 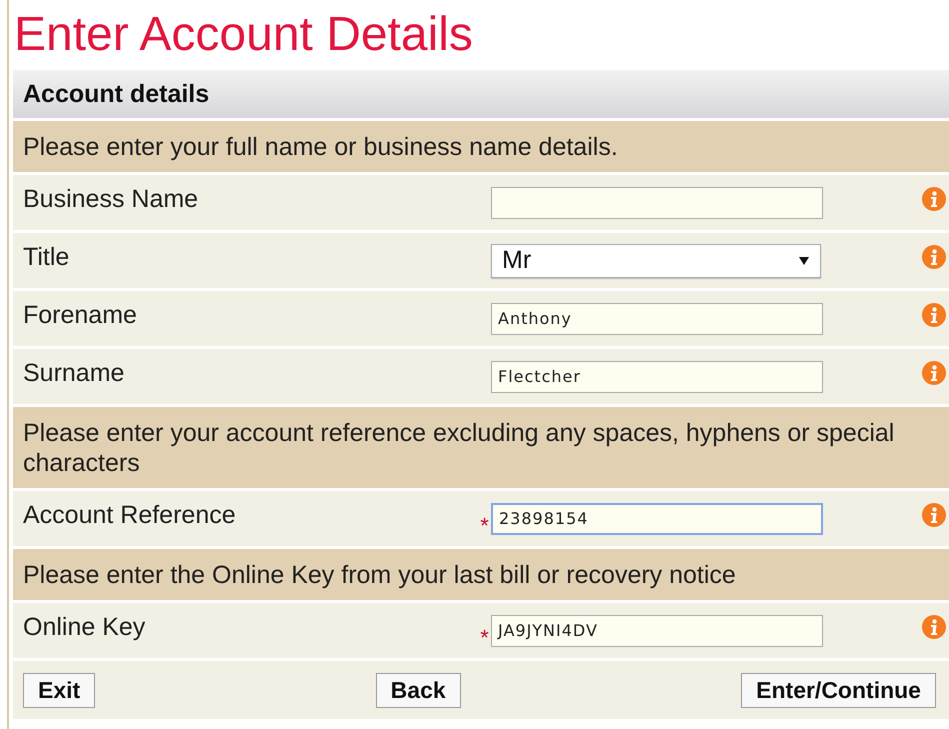 I want to click on section-header: Account details, so click(x=481, y=94).